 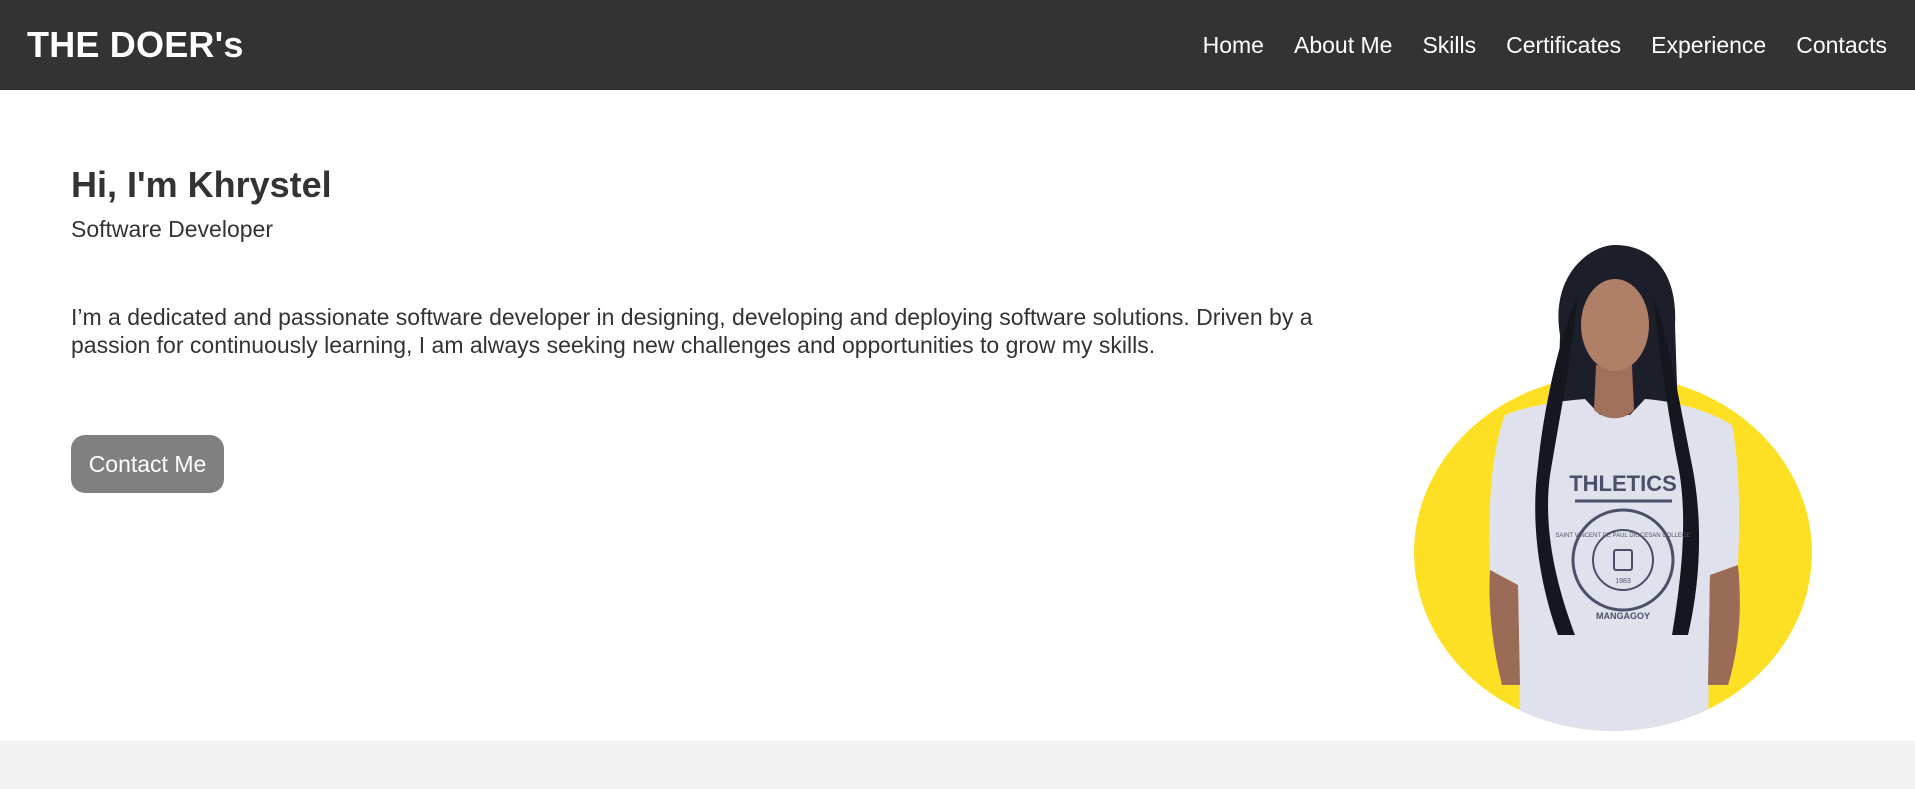 I want to click on tshirt-print-top: THLETICS, so click(x=1623, y=483).